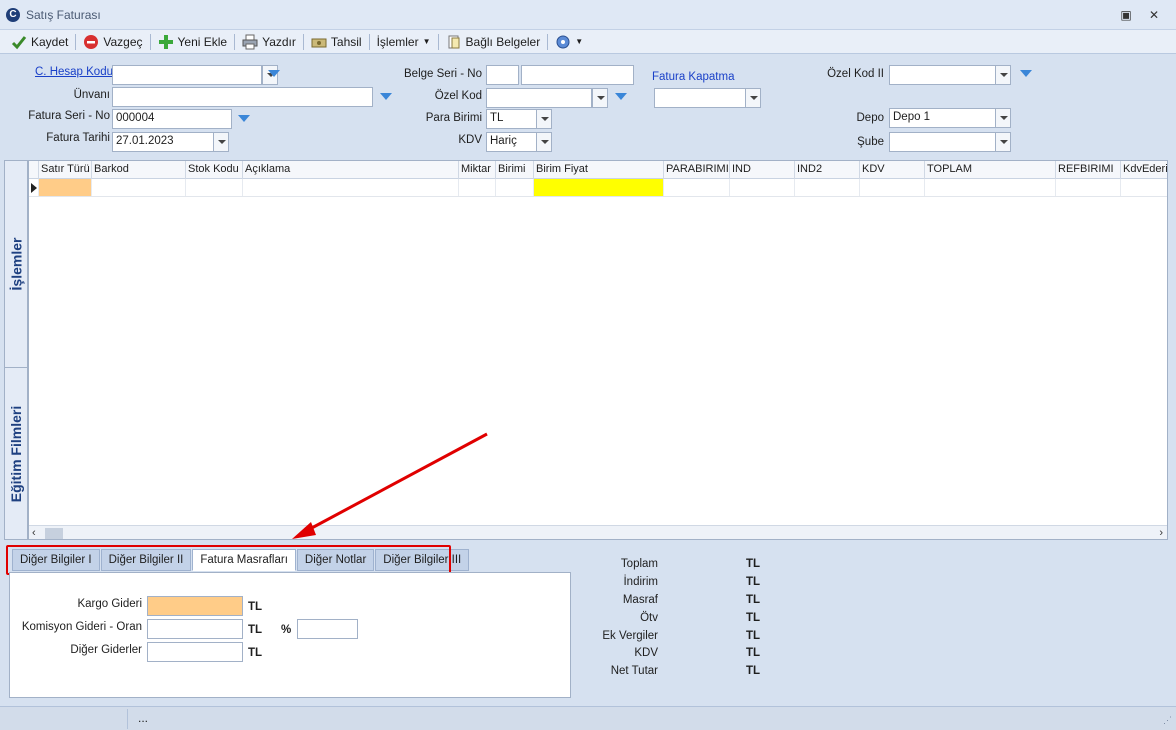 The width and height of the screenshot is (1176, 730). I want to click on horizontal-scrollbar: ‹ ›, so click(598, 532).